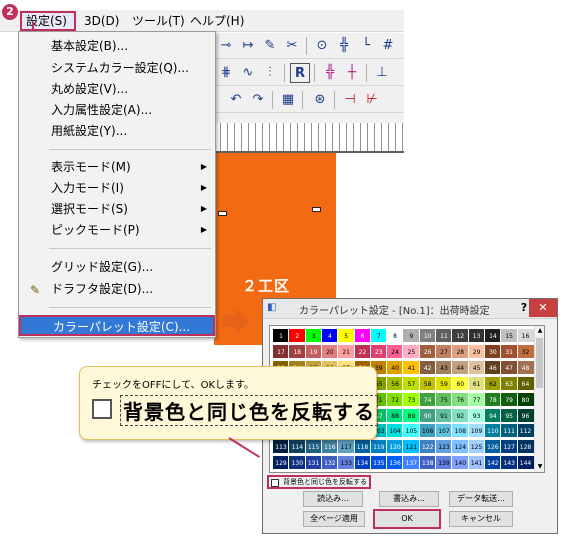 The width and height of the screenshot is (563, 546). I want to click on palette-color-cell: 108, so click(460, 431).